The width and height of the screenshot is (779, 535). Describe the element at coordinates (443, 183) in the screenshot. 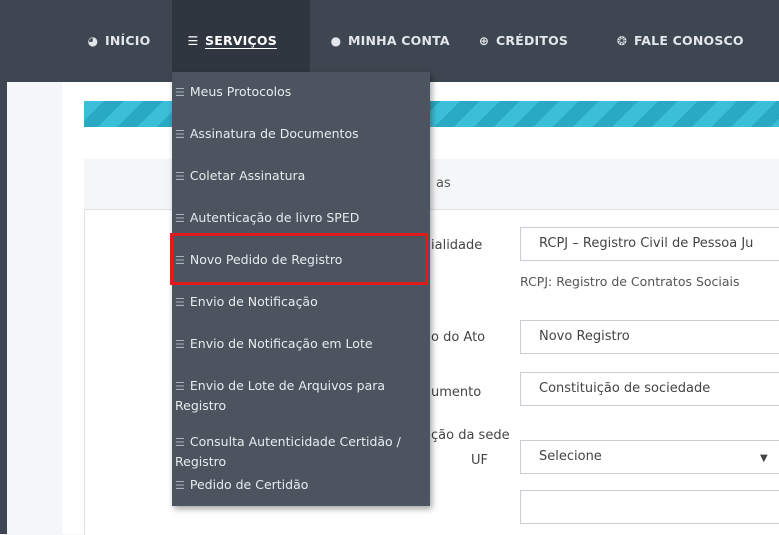

I see `panel-title: as` at that location.